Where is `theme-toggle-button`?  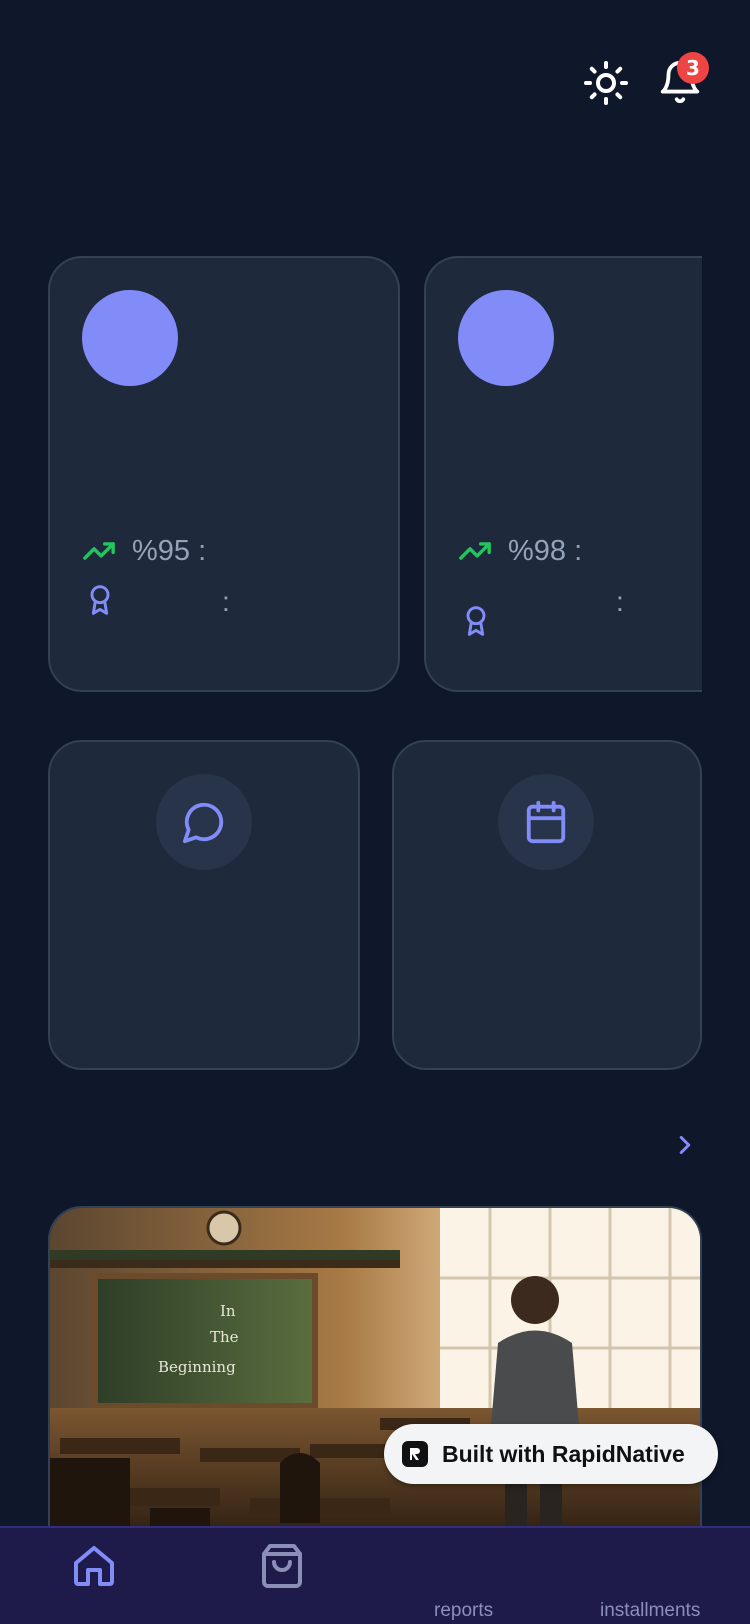
theme-toggle-button is located at coordinates (606, 83).